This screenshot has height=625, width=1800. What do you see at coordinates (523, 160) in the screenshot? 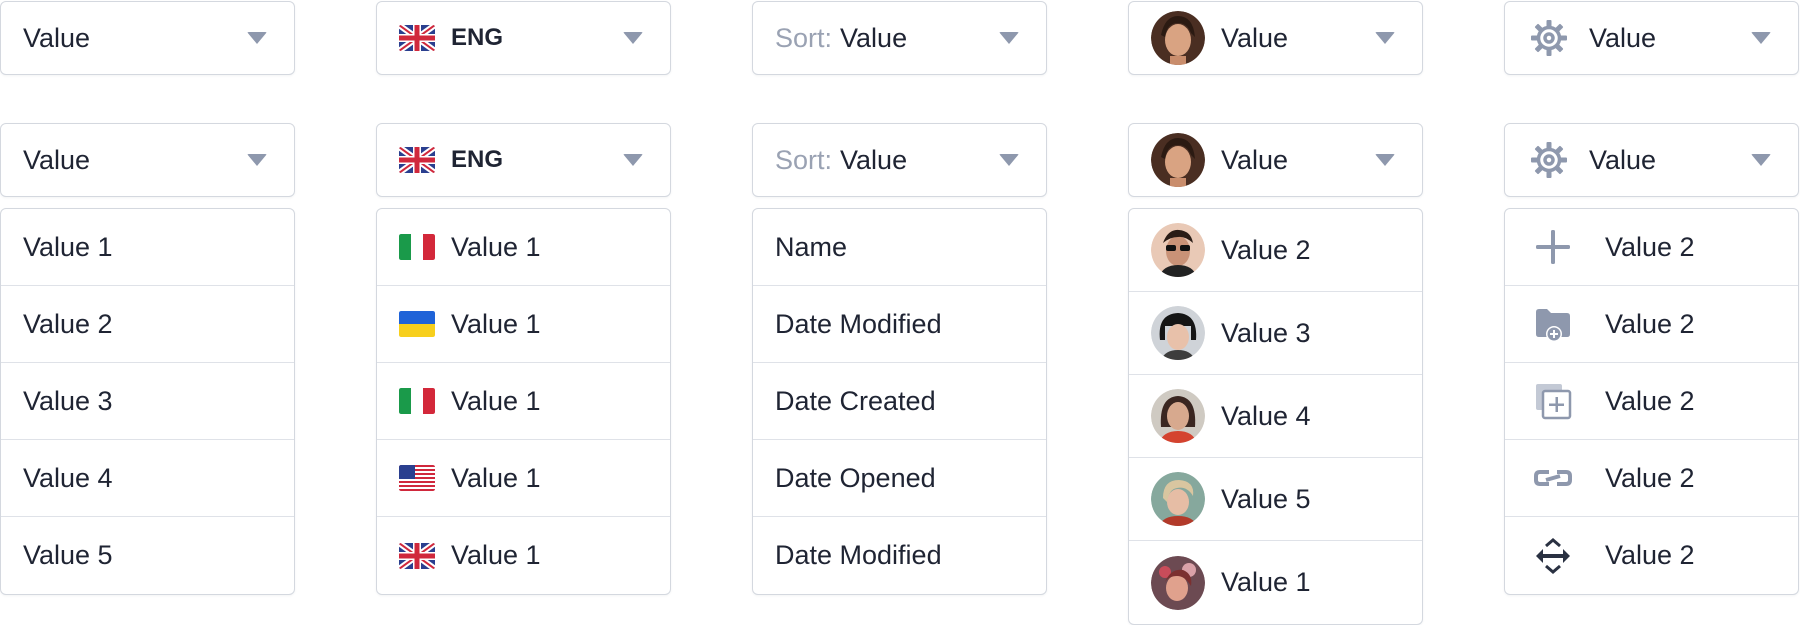
I see `language-dropdown-open: ENG` at bounding box center [523, 160].